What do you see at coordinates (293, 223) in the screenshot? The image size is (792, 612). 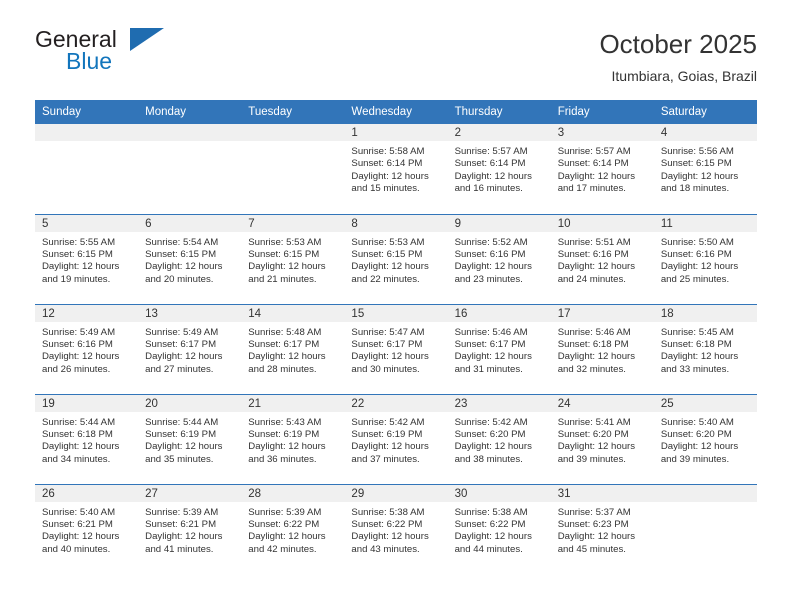 I see `day-number: 7` at bounding box center [293, 223].